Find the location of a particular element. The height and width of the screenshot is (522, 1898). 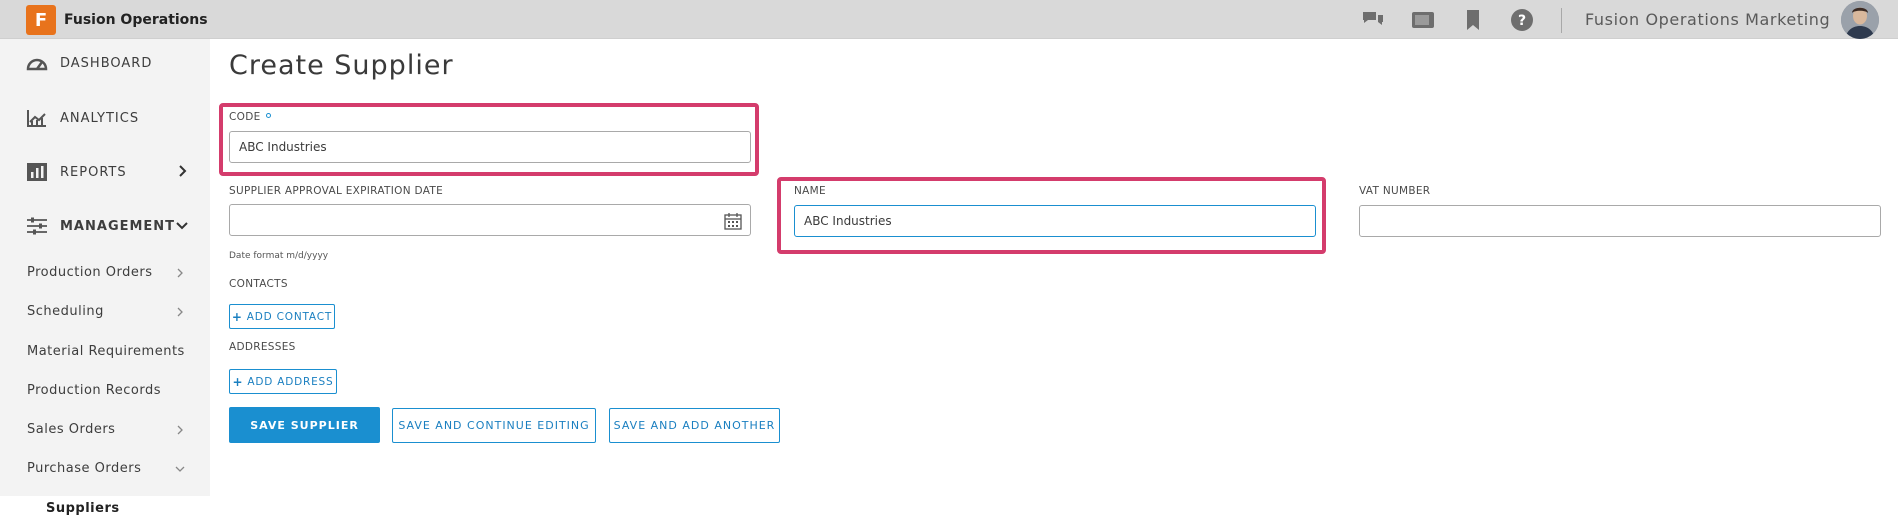

sidebar-item-material-requirements: Material Requirements is located at coordinates (105, 352).